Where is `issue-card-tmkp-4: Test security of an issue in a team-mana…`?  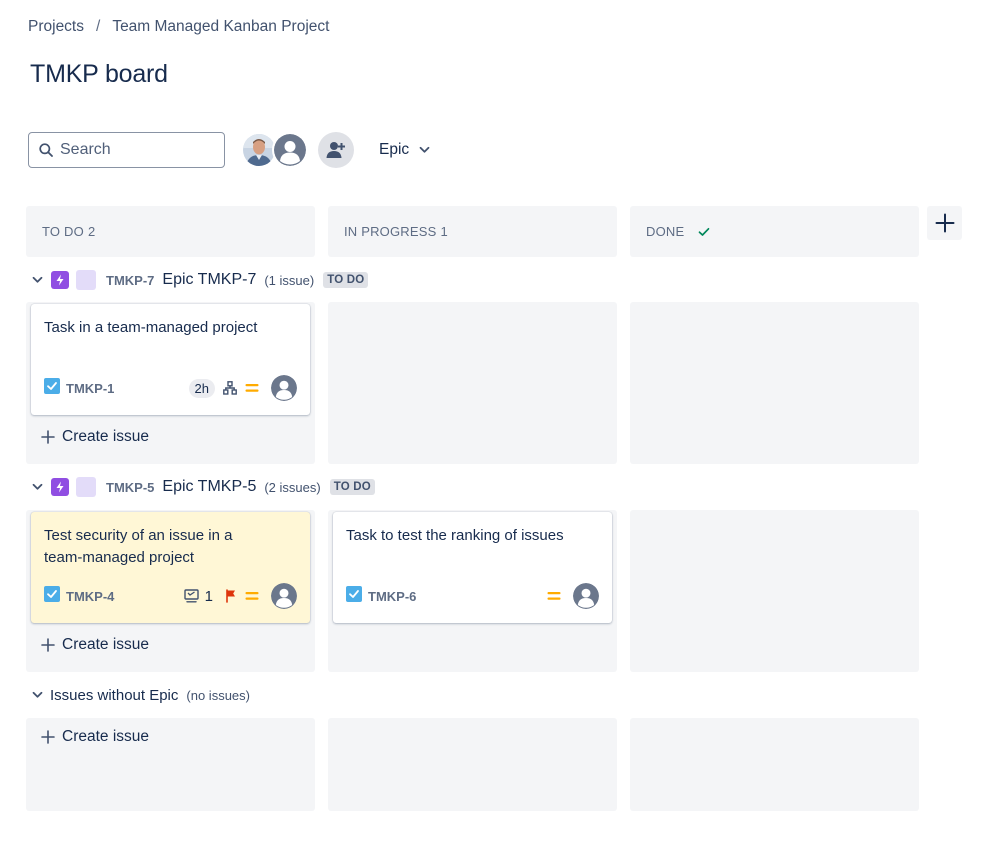 issue-card-tmkp-4: Test security of an issue in a team-mana… is located at coordinates (170, 567).